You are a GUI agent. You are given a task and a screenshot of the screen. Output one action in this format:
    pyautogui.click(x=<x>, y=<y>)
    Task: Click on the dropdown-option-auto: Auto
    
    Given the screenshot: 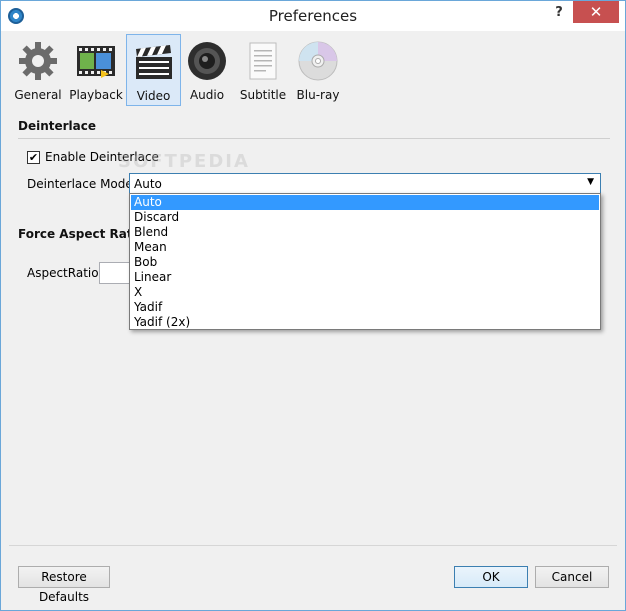 What is the action you would take?
    pyautogui.click(x=365, y=202)
    